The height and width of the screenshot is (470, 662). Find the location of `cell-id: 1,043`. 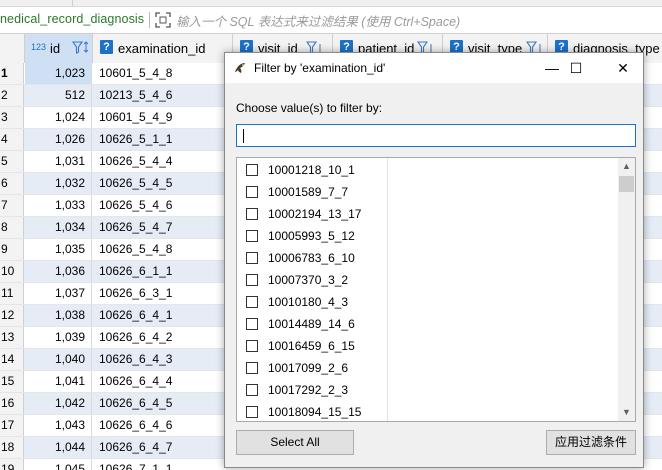

cell-id: 1,043 is located at coordinates (58, 425).